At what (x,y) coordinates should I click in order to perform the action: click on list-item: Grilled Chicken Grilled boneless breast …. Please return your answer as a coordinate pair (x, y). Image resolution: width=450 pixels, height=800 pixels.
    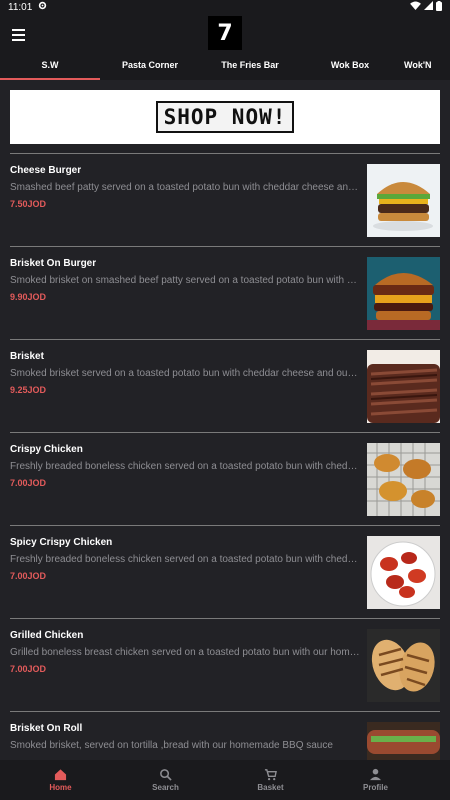
    Looking at the image, I should click on (225, 664).